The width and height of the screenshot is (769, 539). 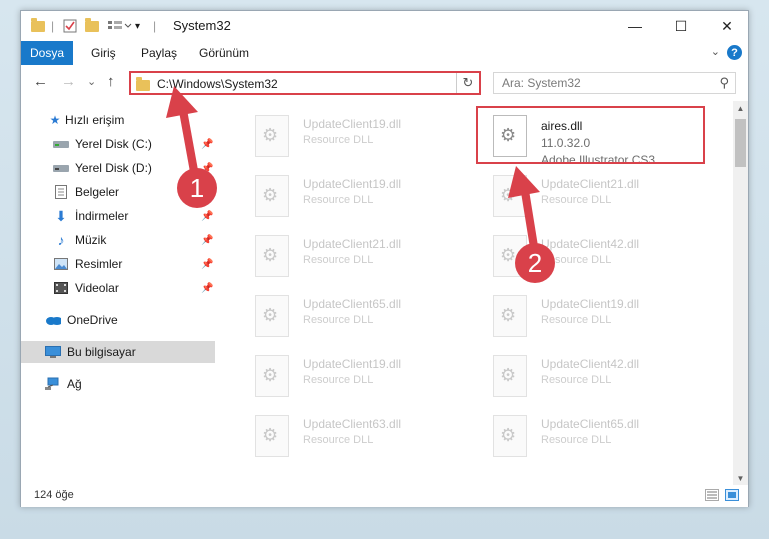 What do you see at coordinates (68, 81) in the screenshot?
I see `forward-button: →` at bounding box center [68, 81].